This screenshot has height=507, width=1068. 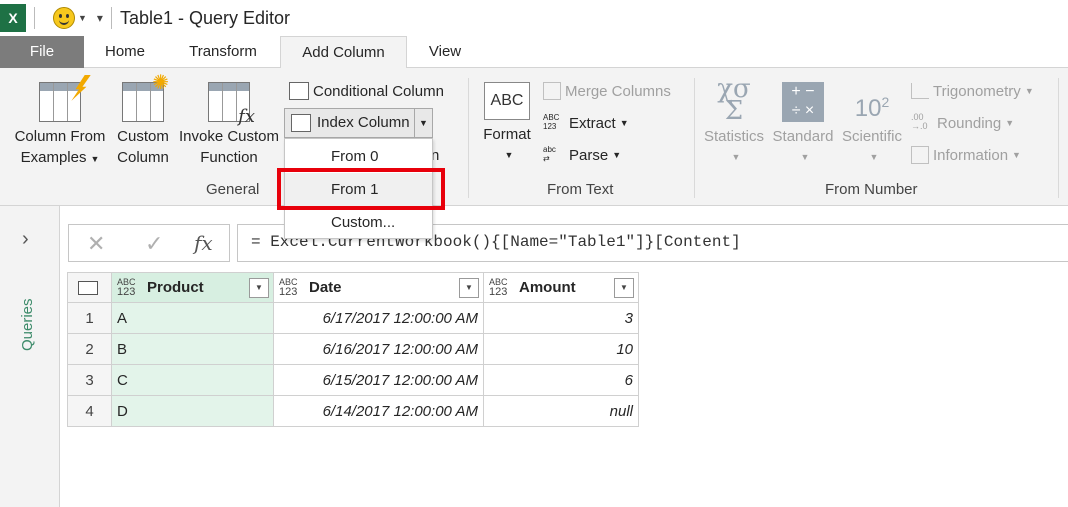 I want to click on column-name: Date, so click(x=325, y=287).